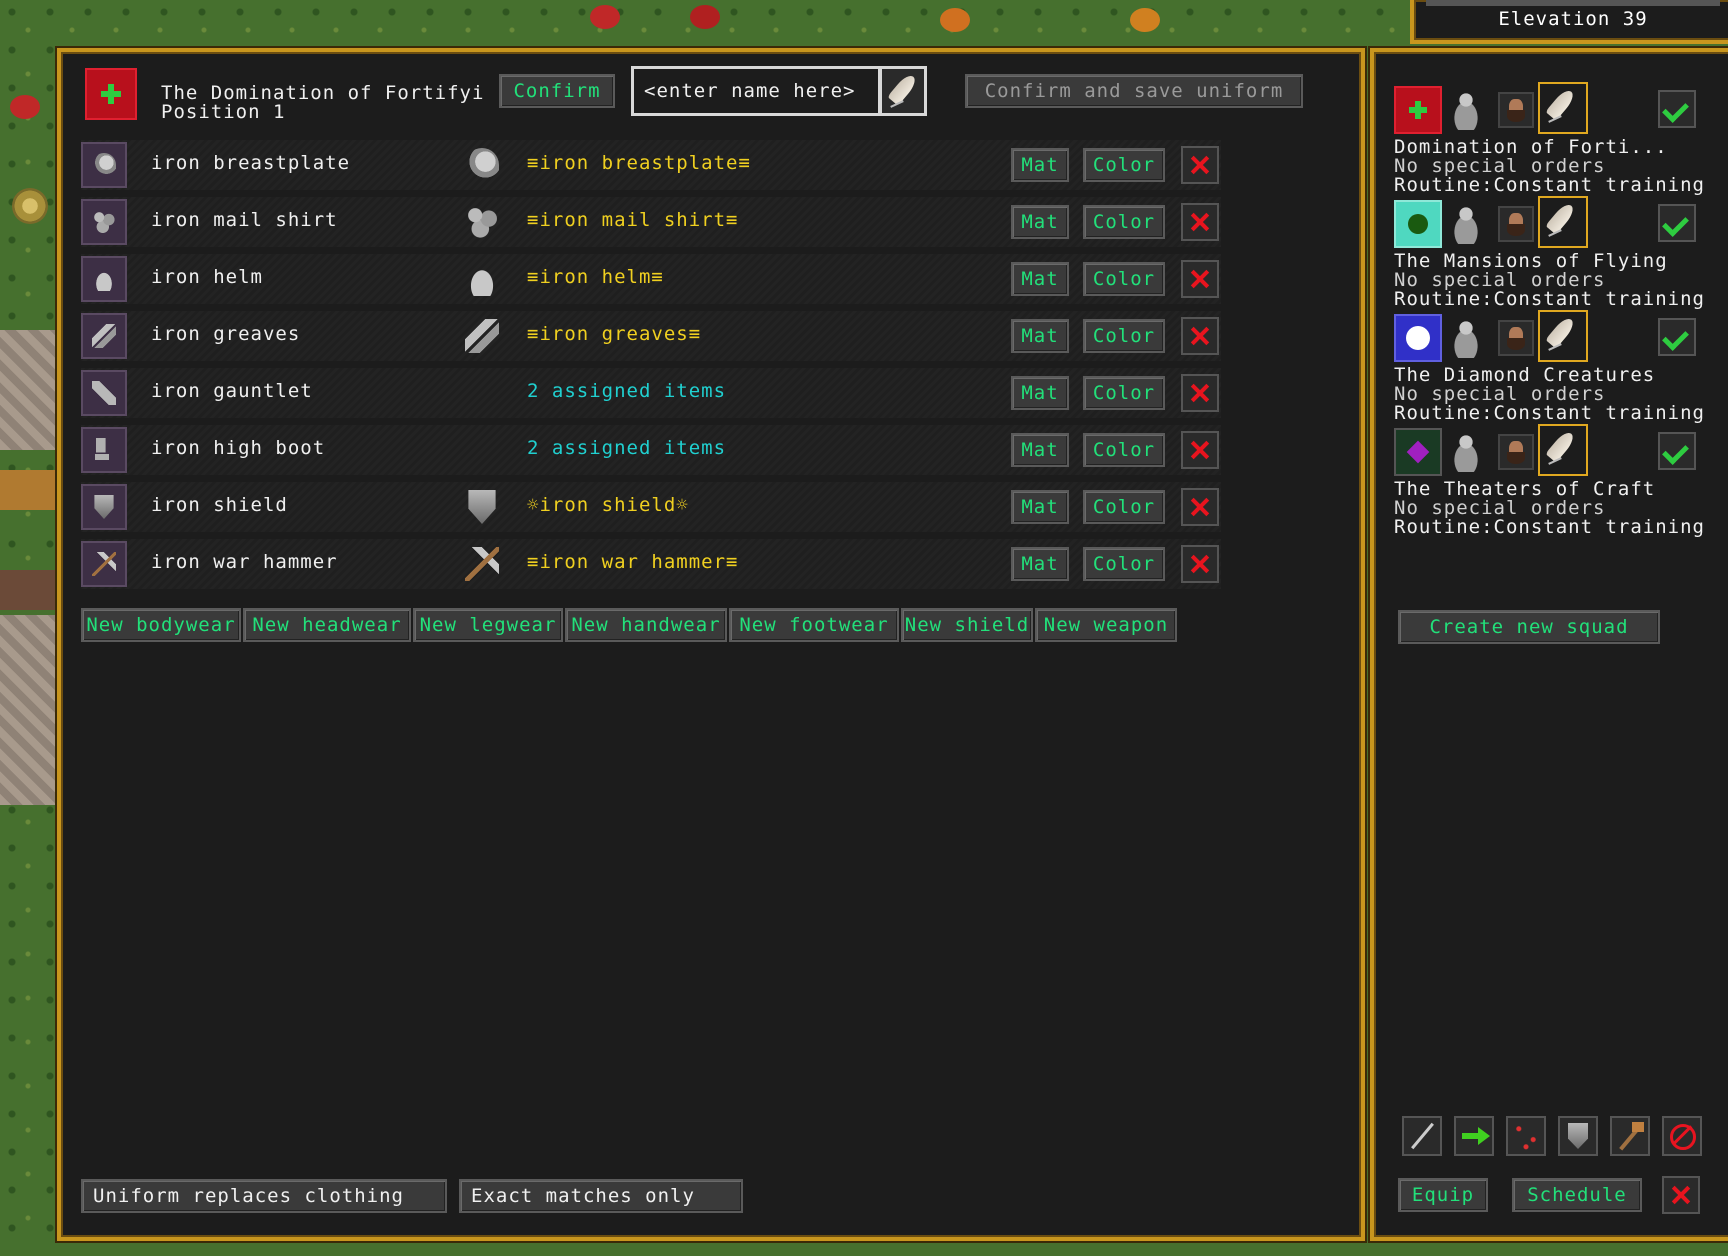  Describe the element at coordinates (646, 625) in the screenshot. I see `new-handwear-button: New handwear` at that location.